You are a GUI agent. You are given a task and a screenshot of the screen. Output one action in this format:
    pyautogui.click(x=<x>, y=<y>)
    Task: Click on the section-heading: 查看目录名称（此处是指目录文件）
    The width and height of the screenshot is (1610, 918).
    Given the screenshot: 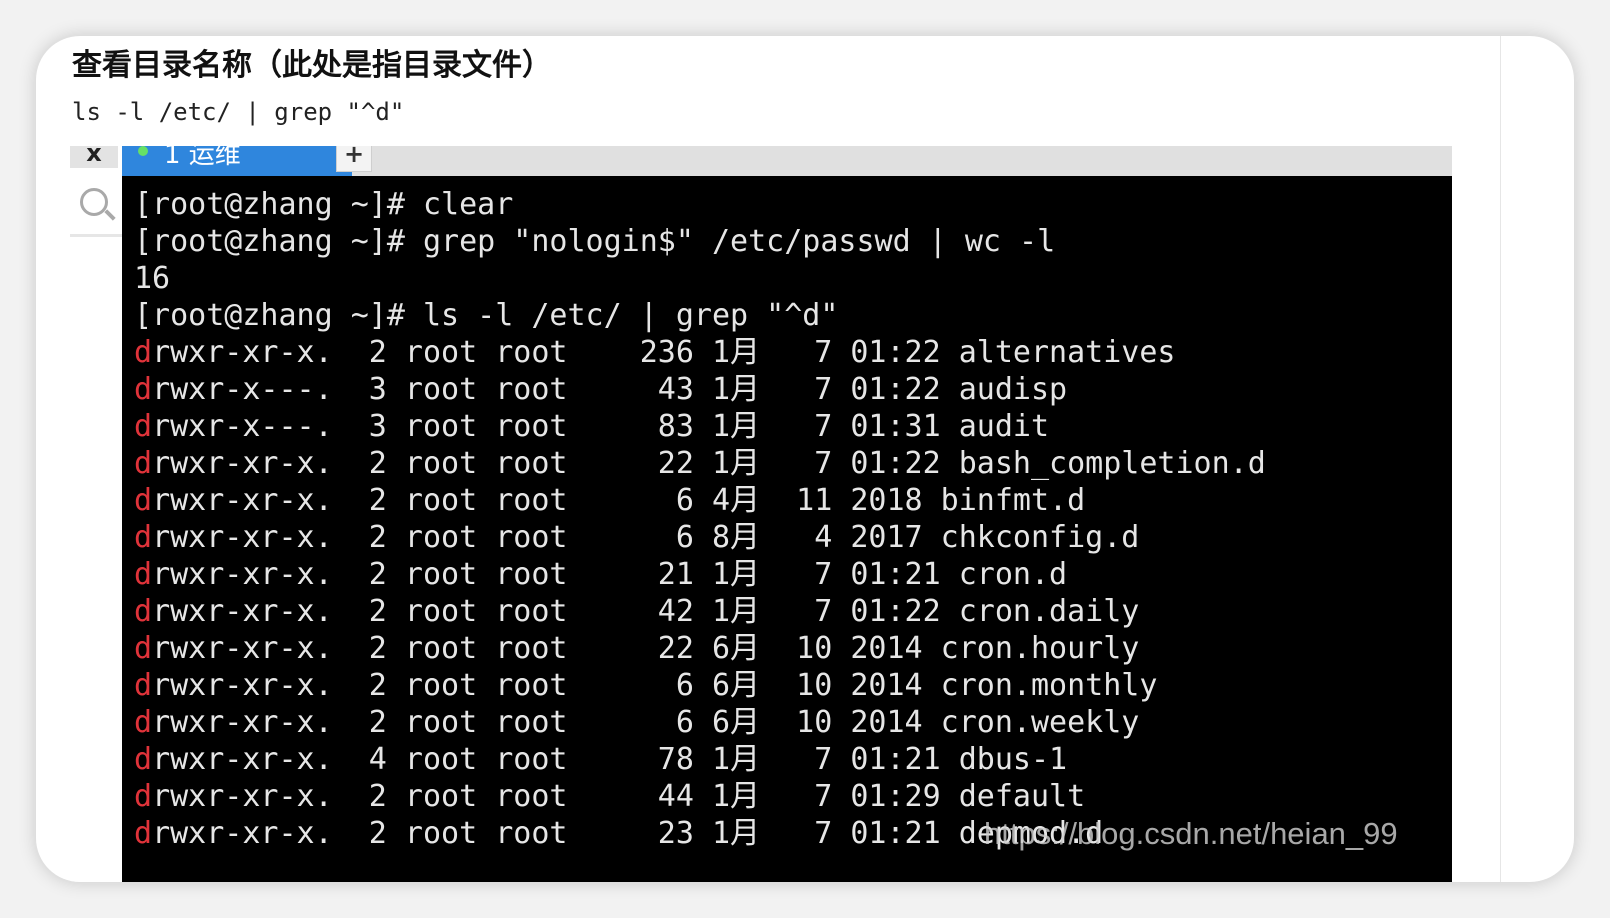 What is the action you would take?
    pyautogui.click(x=312, y=65)
    